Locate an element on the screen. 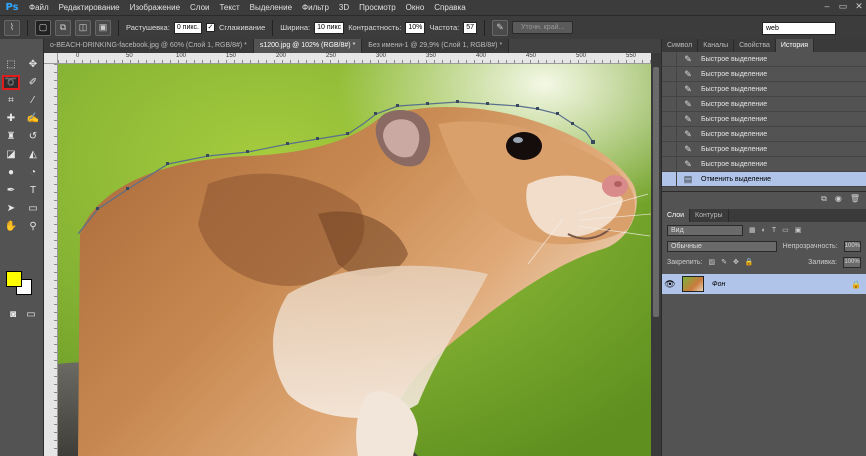  new-document-from-state-icon: ⧉ is located at coordinates (824, 199).